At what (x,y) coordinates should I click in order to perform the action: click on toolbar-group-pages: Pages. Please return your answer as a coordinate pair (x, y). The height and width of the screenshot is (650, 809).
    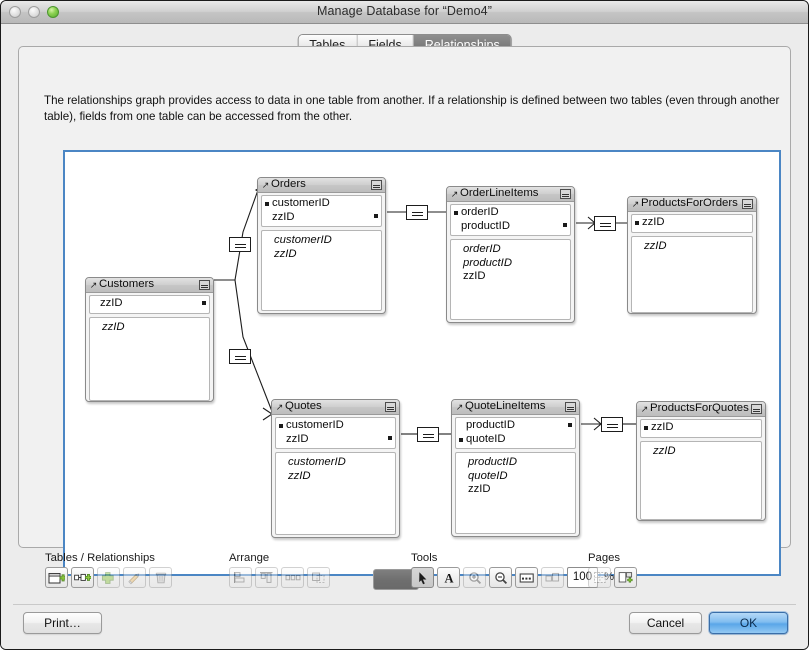
    Looking at the image, I should click on (612, 570).